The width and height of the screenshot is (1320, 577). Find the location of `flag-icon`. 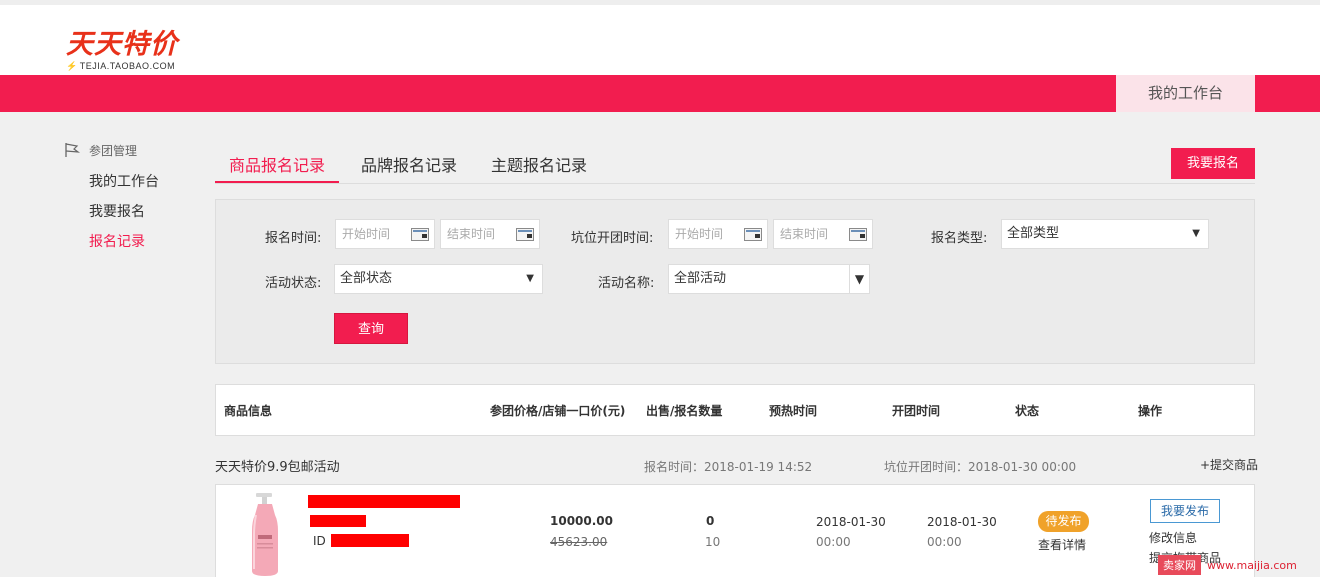

flag-icon is located at coordinates (73, 150).